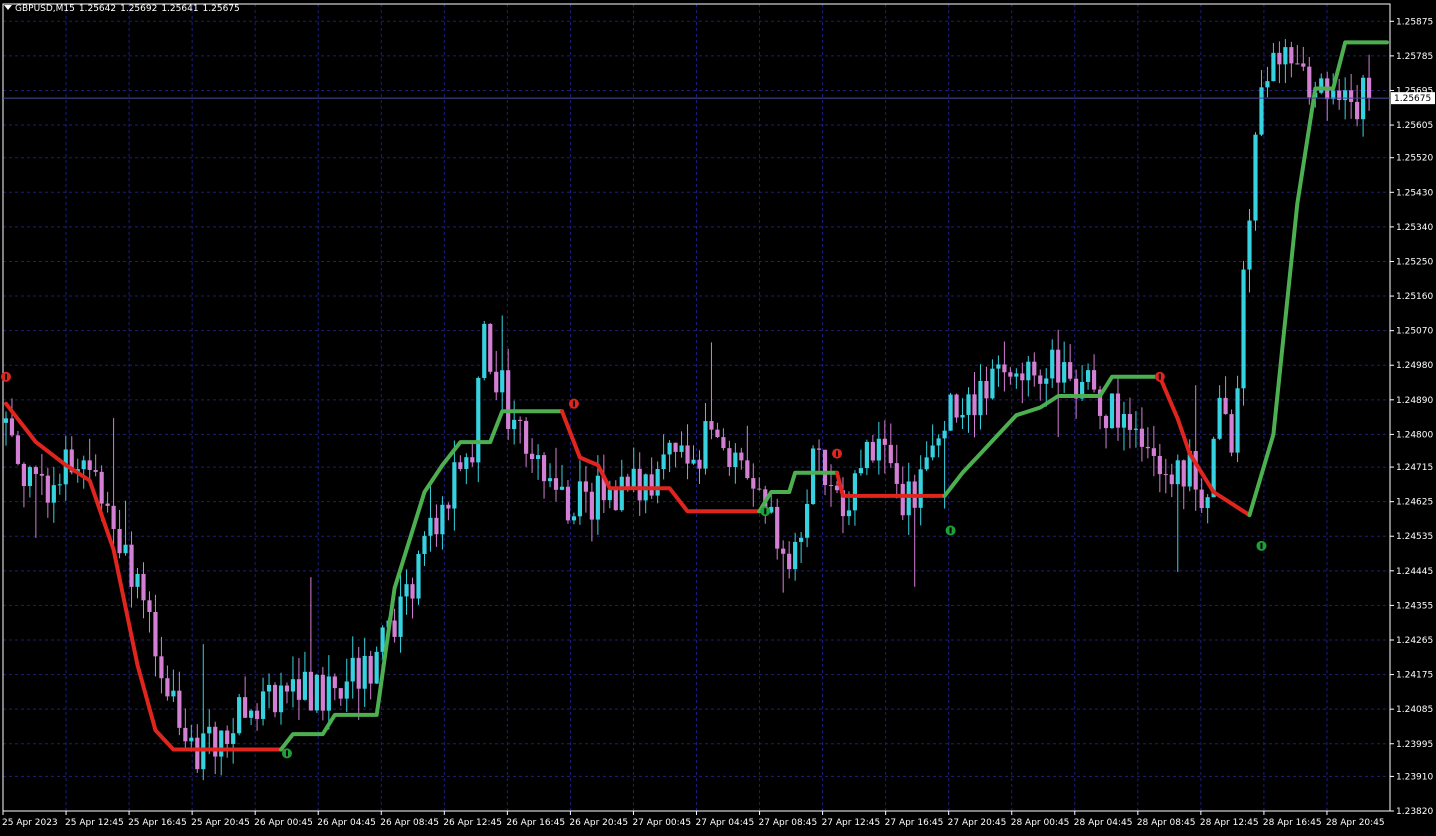  What do you see at coordinates (1166, 823) in the screenshot?
I see `x-tick-label: 28 Apr 08:45` at bounding box center [1166, 823].